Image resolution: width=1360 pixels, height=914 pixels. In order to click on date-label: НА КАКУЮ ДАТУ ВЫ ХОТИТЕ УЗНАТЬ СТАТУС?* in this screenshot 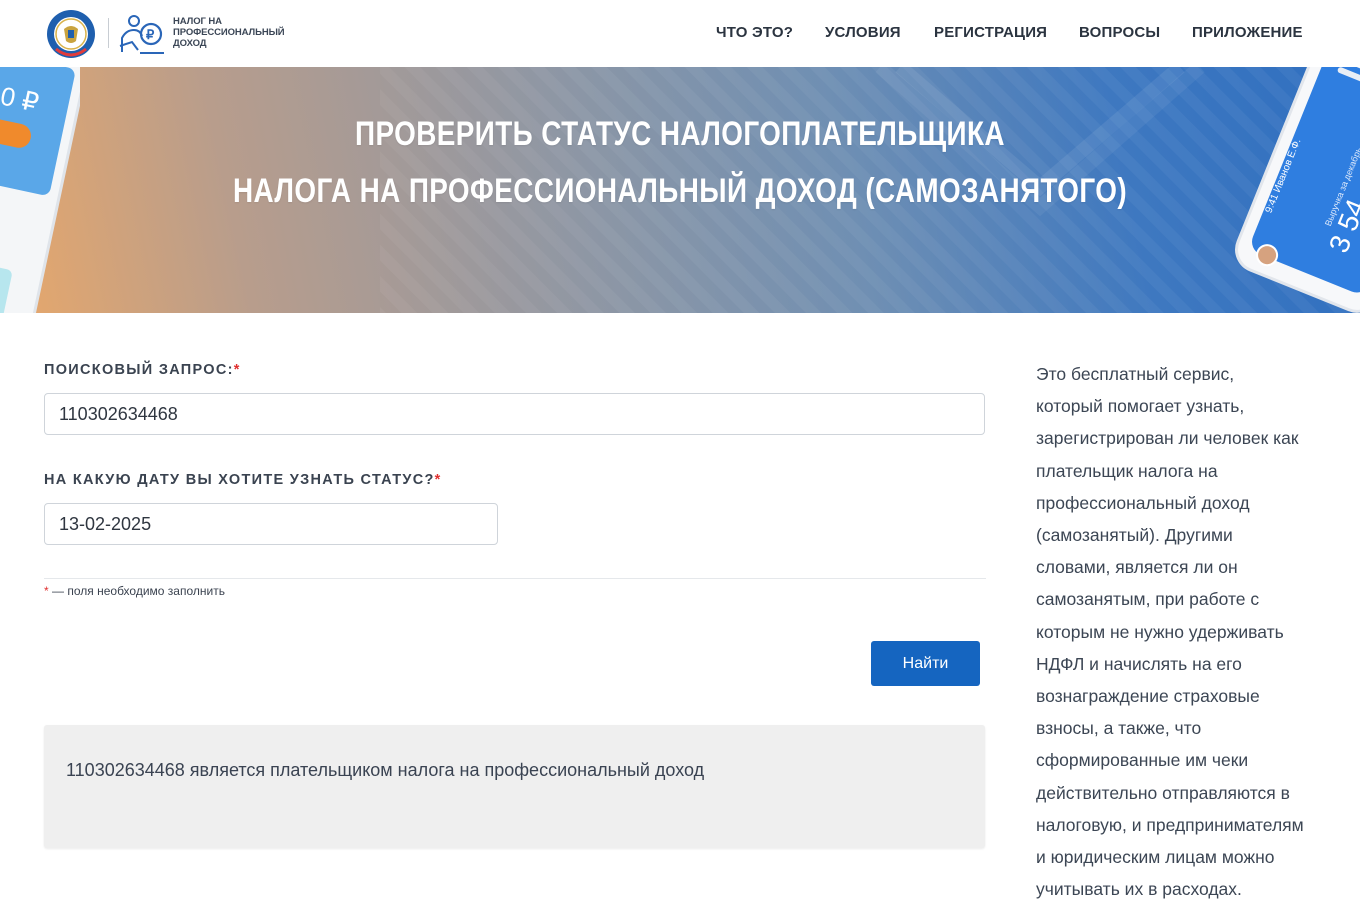, I will do `click(243, 480)`.